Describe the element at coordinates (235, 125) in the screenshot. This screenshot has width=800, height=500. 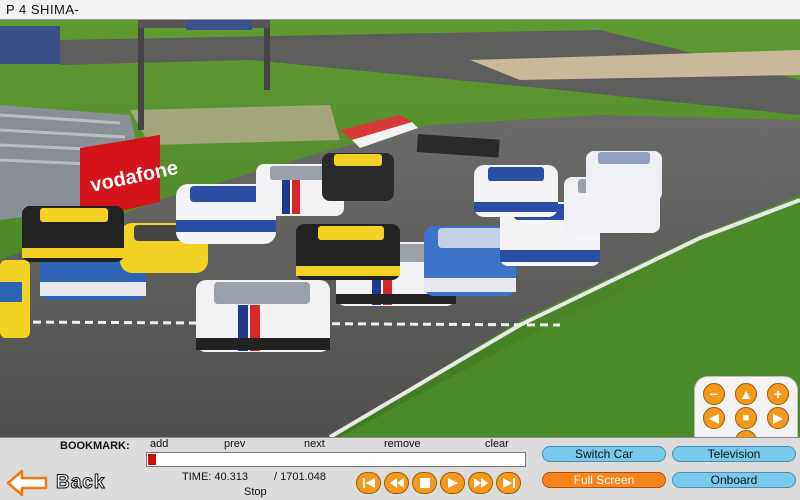
I see `sand-patch` at that location.